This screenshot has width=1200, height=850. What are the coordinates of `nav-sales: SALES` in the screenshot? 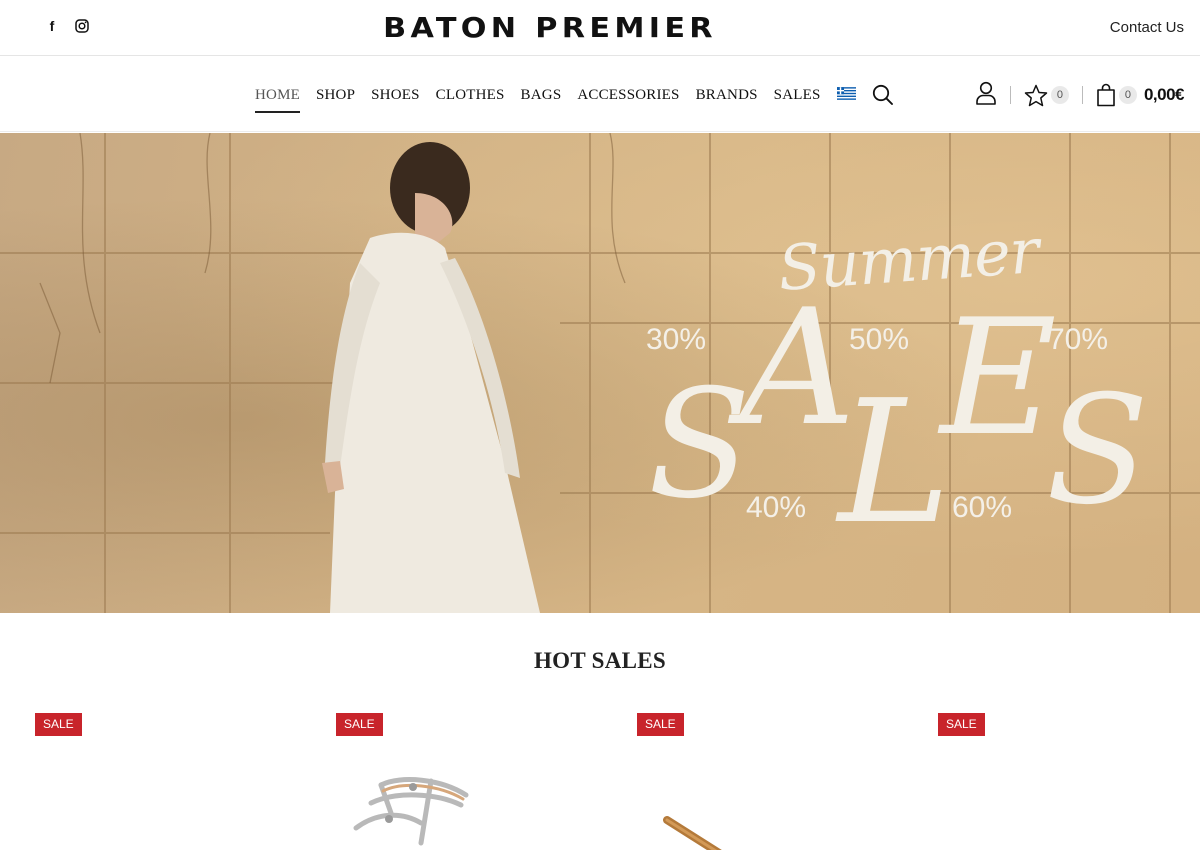 It's located at (797, 95).